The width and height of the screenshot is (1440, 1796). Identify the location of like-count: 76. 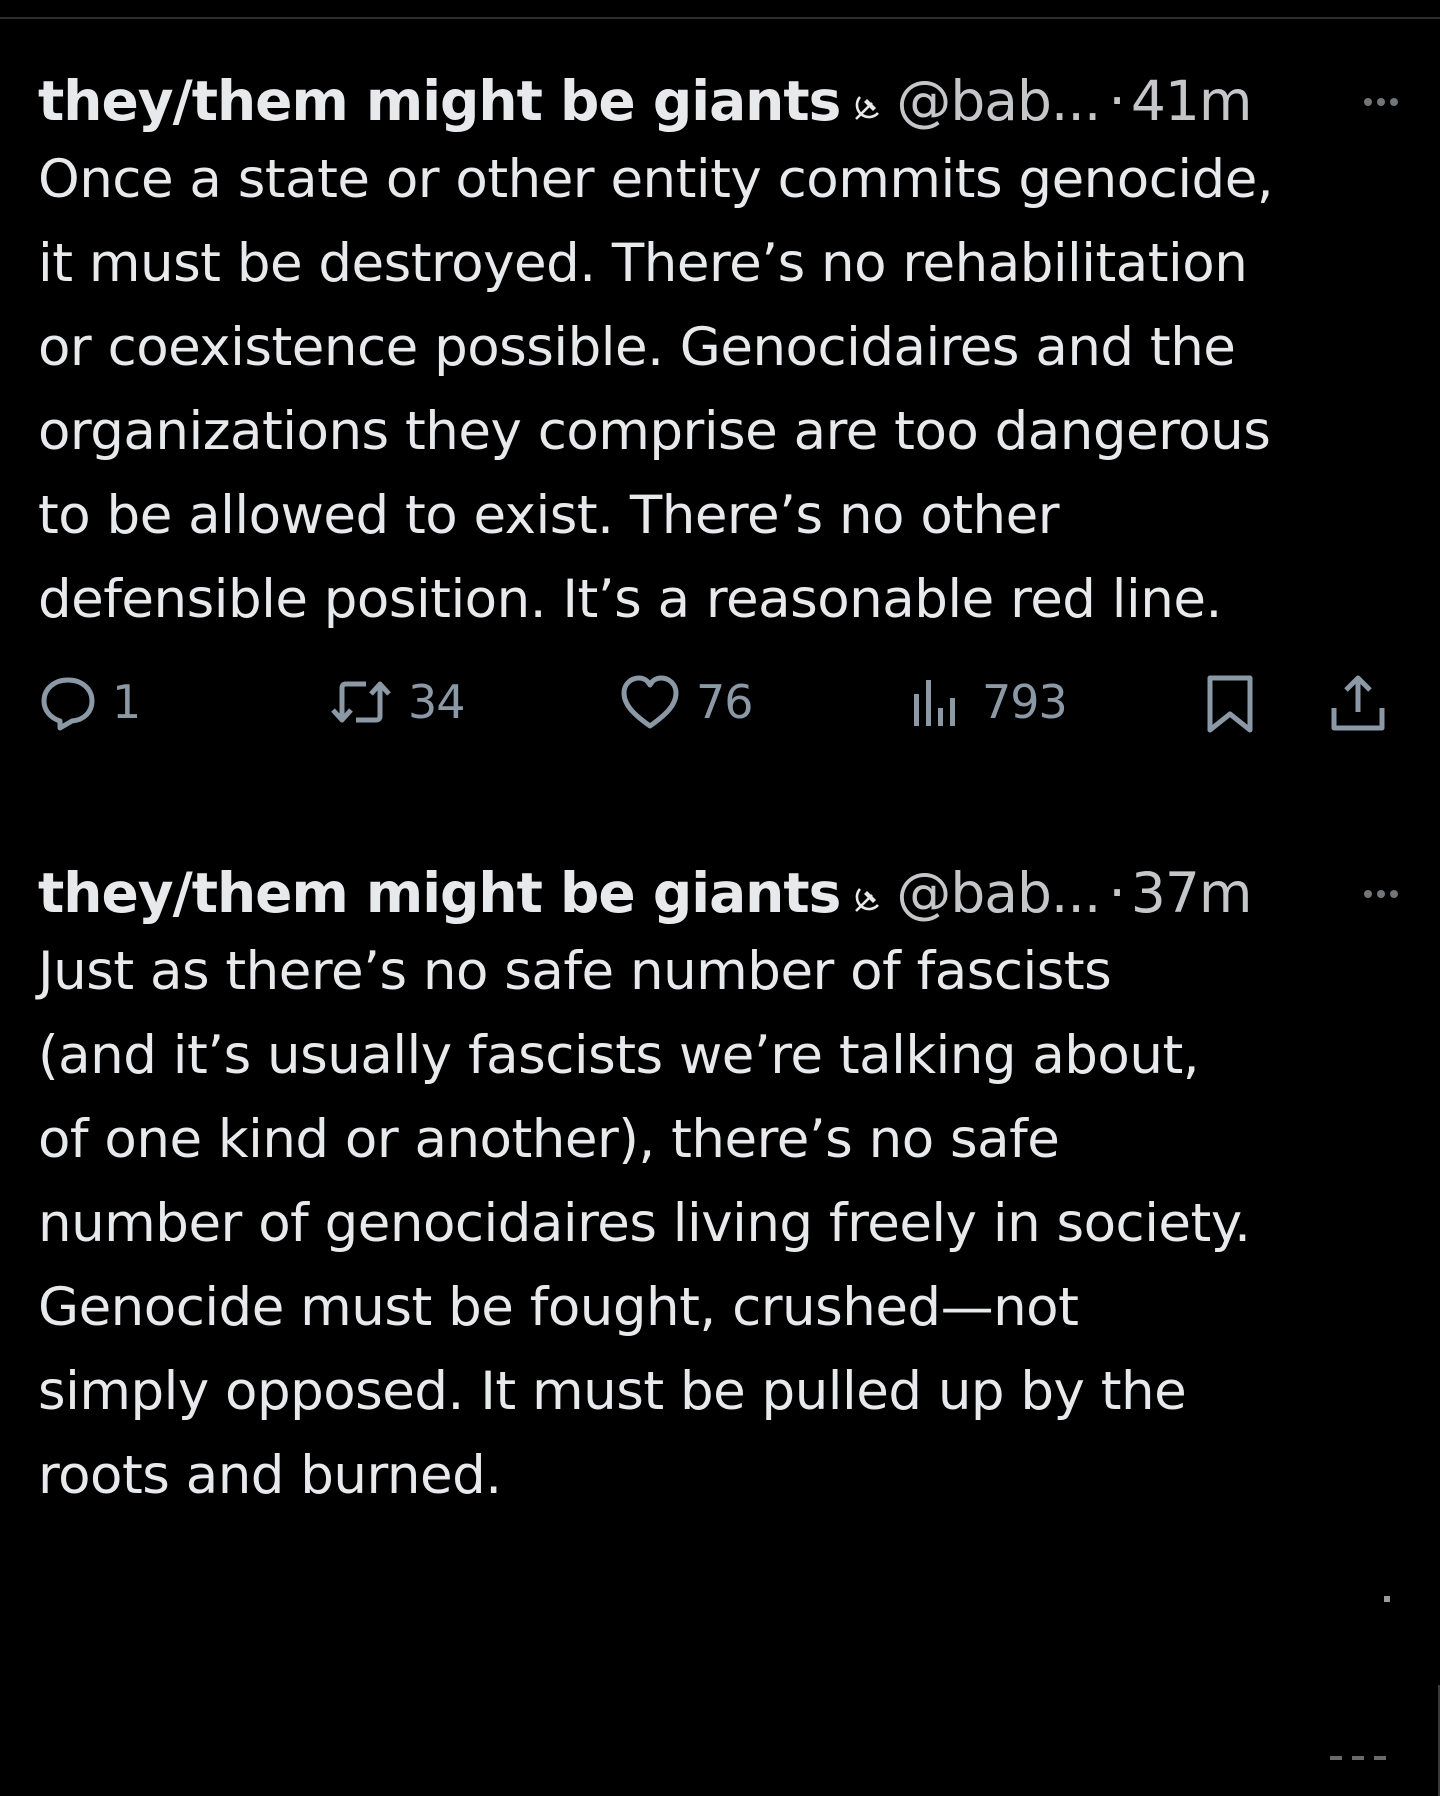
(725, 702).